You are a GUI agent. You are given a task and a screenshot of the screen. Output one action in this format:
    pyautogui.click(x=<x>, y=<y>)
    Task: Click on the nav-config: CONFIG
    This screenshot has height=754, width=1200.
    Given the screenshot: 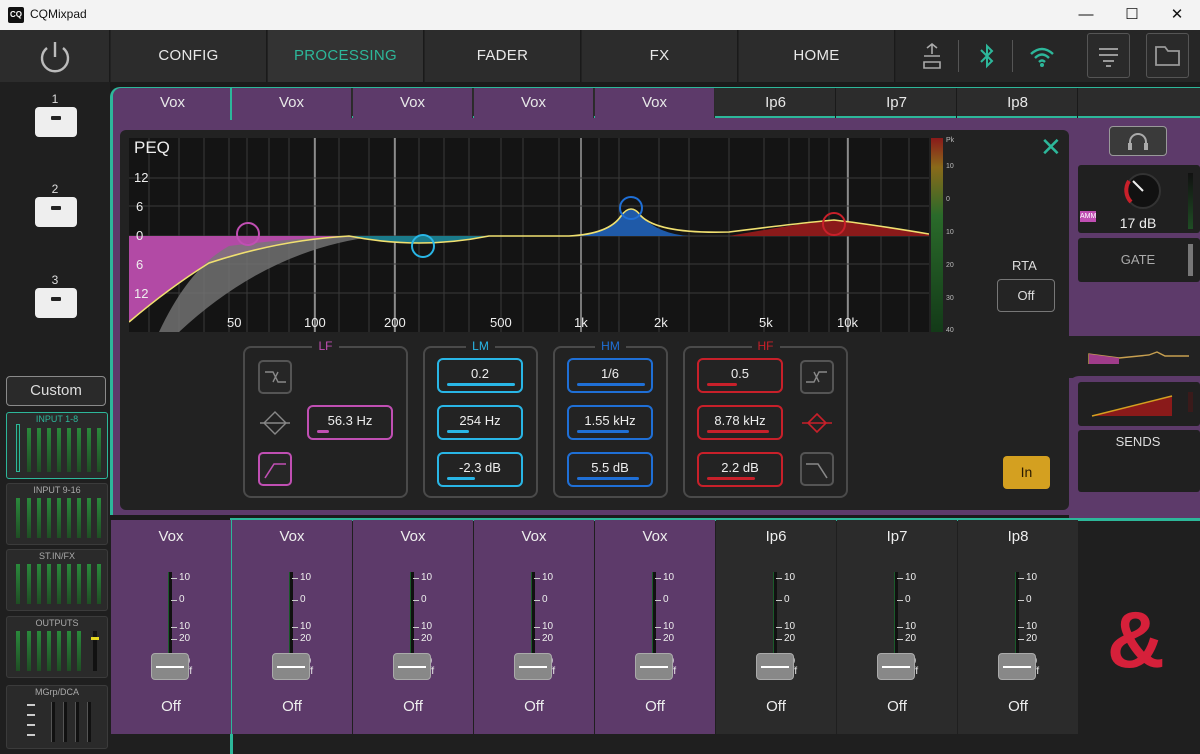 What is the action you would take?
    pyautogui.click(x=189, y=56)
    